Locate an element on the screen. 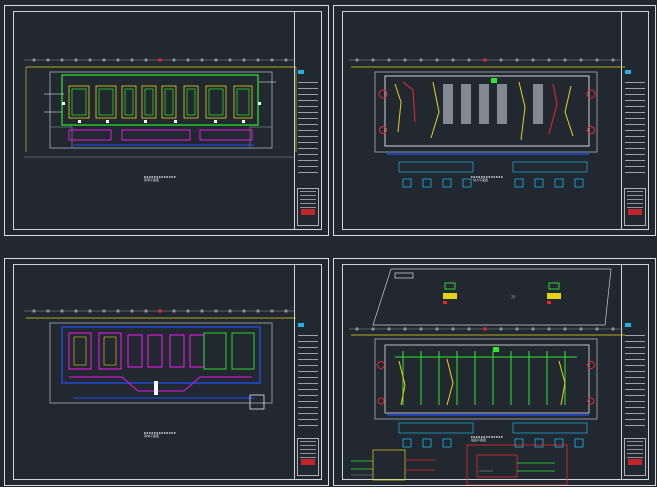 This screenshot has width=657, height=487. sheet-caption: 动力平面图 is located at coordinates (481, 180).